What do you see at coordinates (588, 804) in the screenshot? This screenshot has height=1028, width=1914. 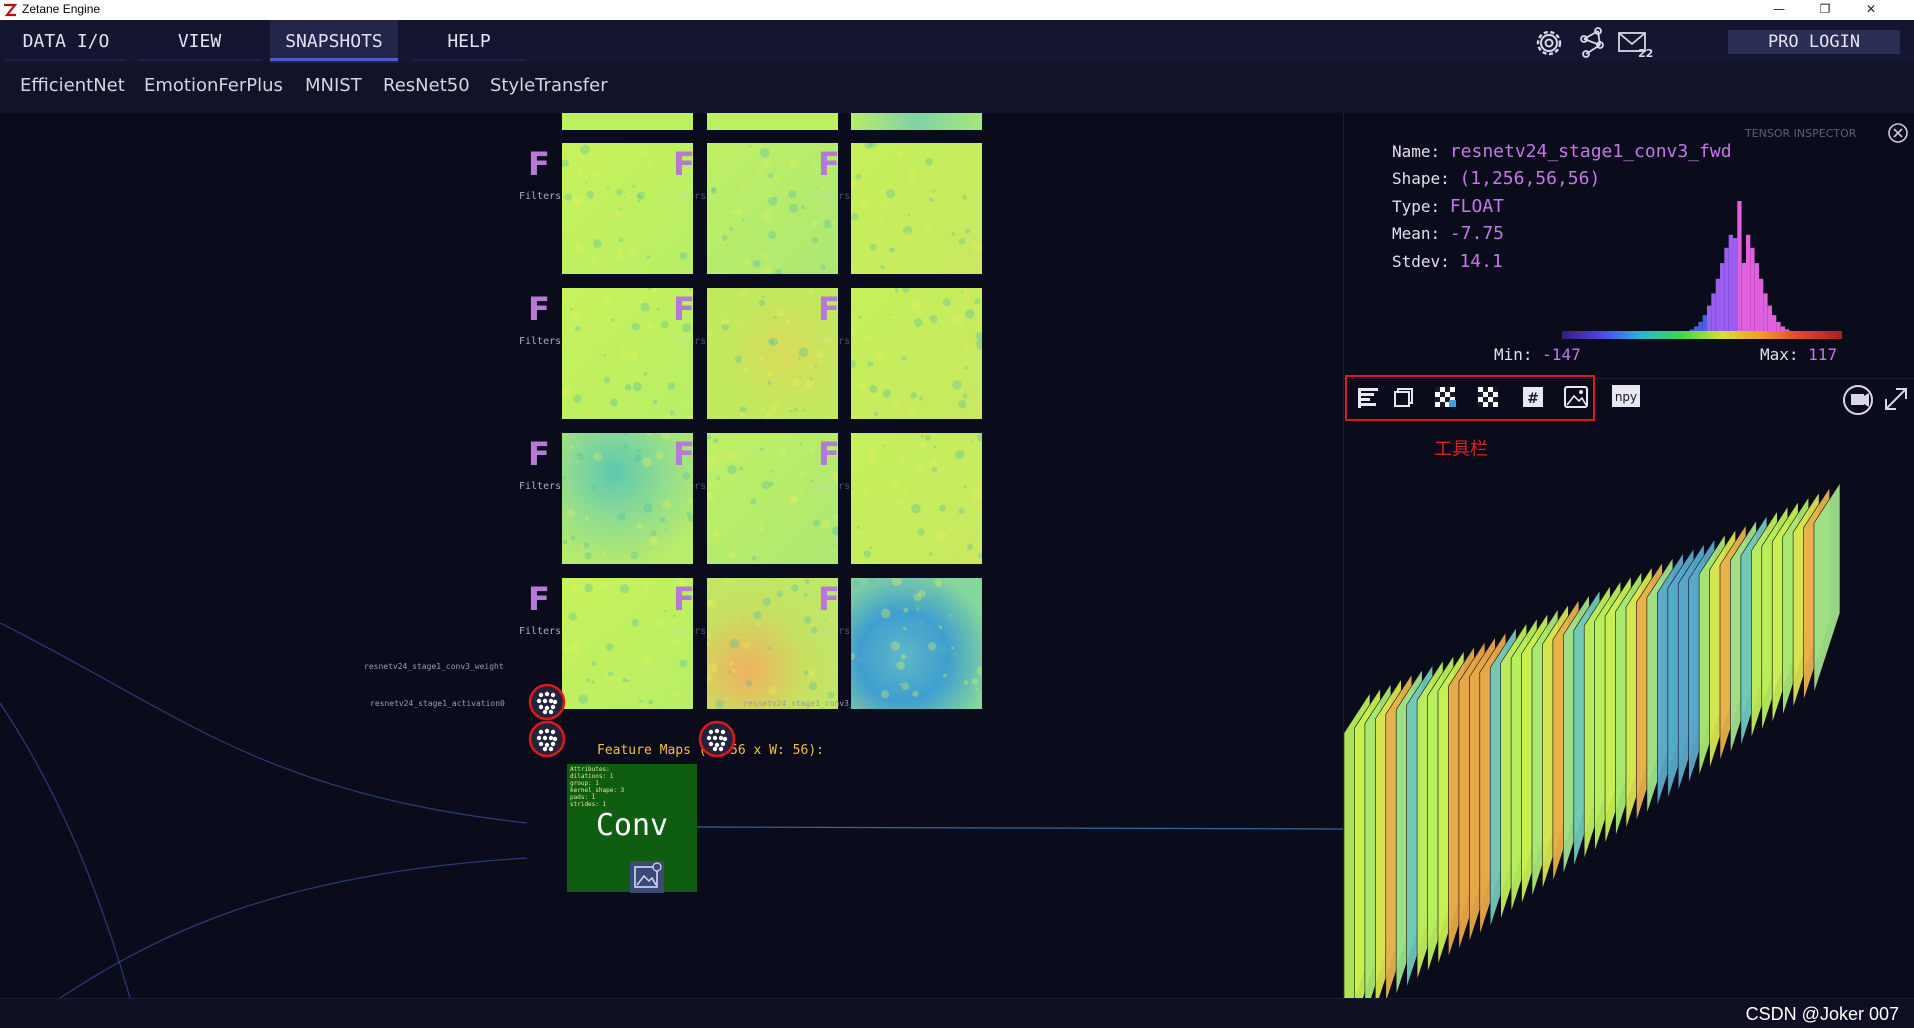 I see `attr-line: strides: 1` at bounding box center [588, 804].